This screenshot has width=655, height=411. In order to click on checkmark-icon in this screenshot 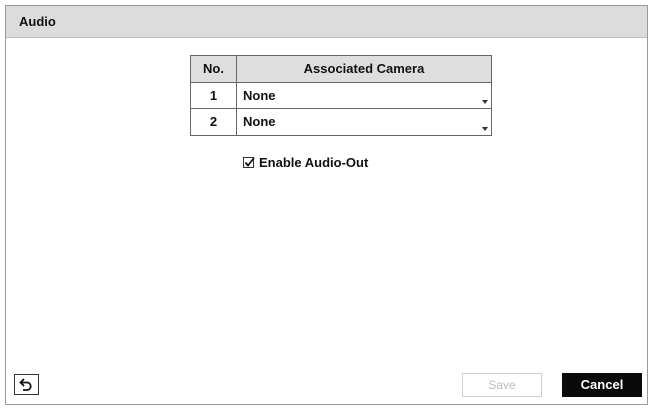, I will do `click(249, 162)`.